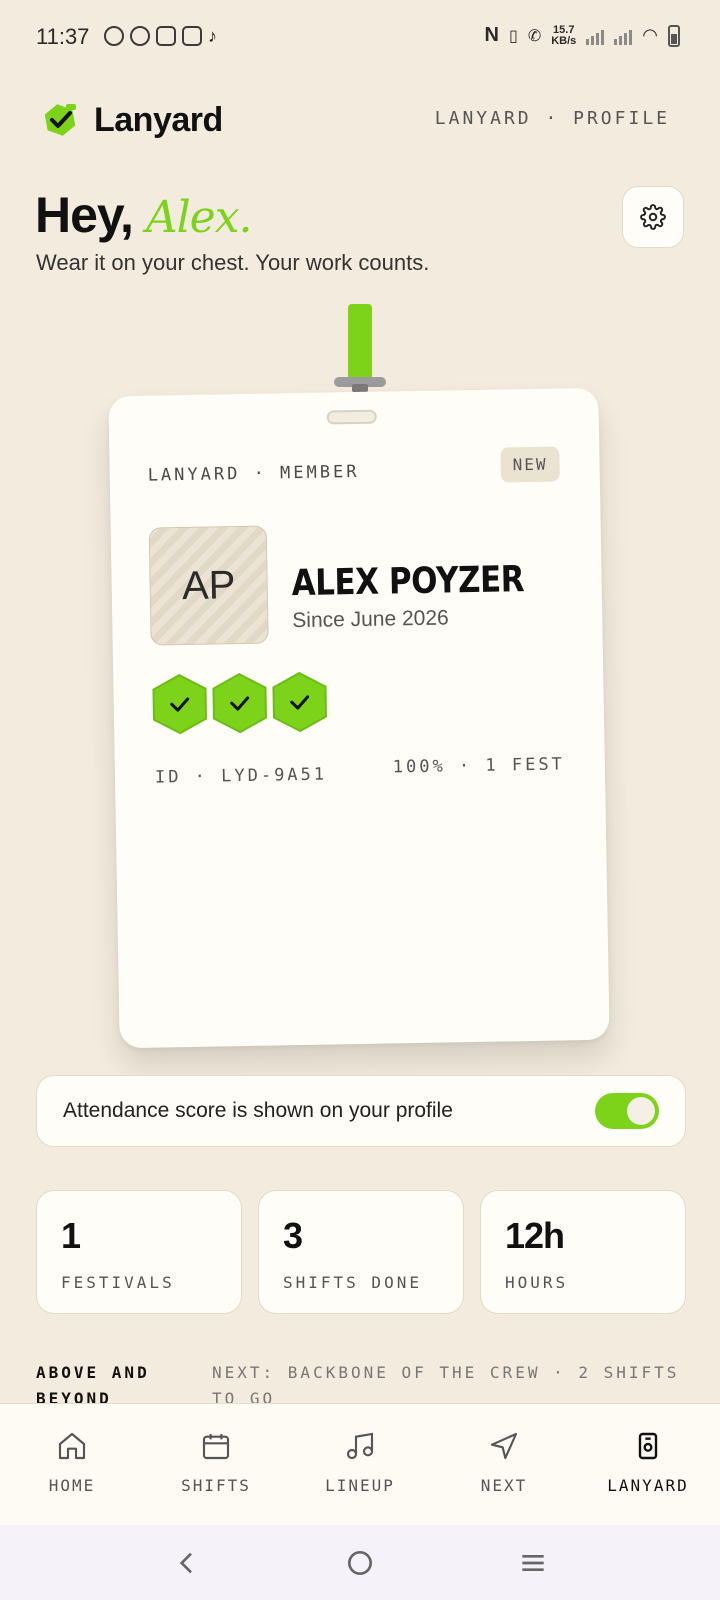 Image resolution: width=720 pixels, height=1600 pixels. Describe the element at coordinates (674, 35) in the screenshot. I see `battery-icon` at that location.